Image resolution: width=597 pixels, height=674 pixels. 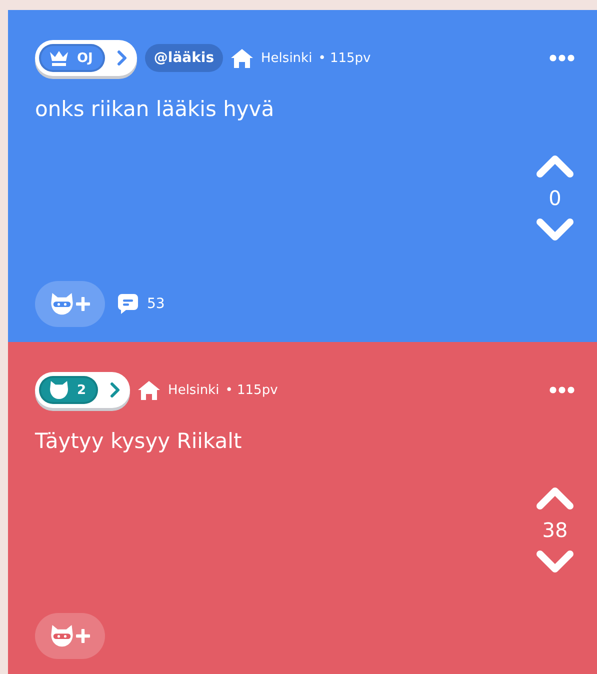 I want to click on badge-label: 2, so click(x=81, y=390).